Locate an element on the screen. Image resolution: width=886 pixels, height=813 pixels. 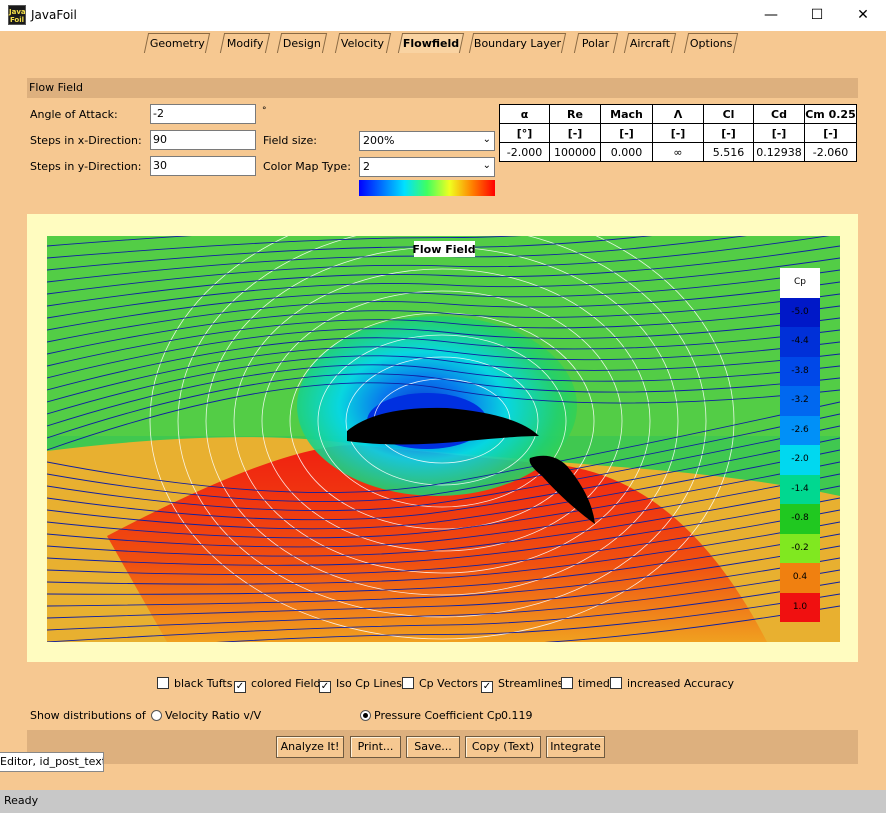
table-header: Mach is located at coordinates (626, 114).